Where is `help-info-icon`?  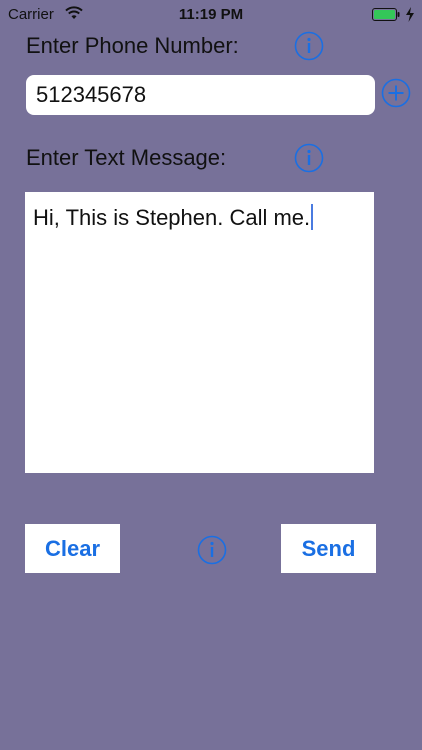
help-info-icon is located at coordinates (212, 550).